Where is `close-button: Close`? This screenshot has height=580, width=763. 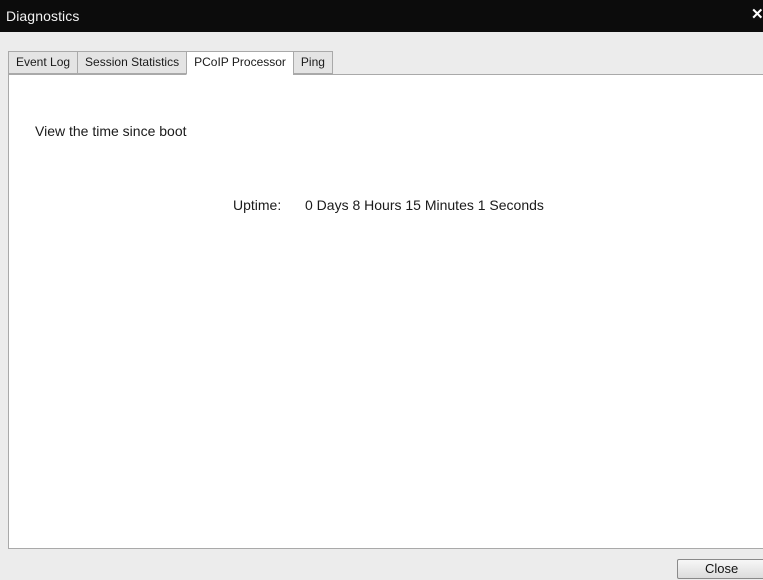
close-button: Close is located at coordinates (720, 569).